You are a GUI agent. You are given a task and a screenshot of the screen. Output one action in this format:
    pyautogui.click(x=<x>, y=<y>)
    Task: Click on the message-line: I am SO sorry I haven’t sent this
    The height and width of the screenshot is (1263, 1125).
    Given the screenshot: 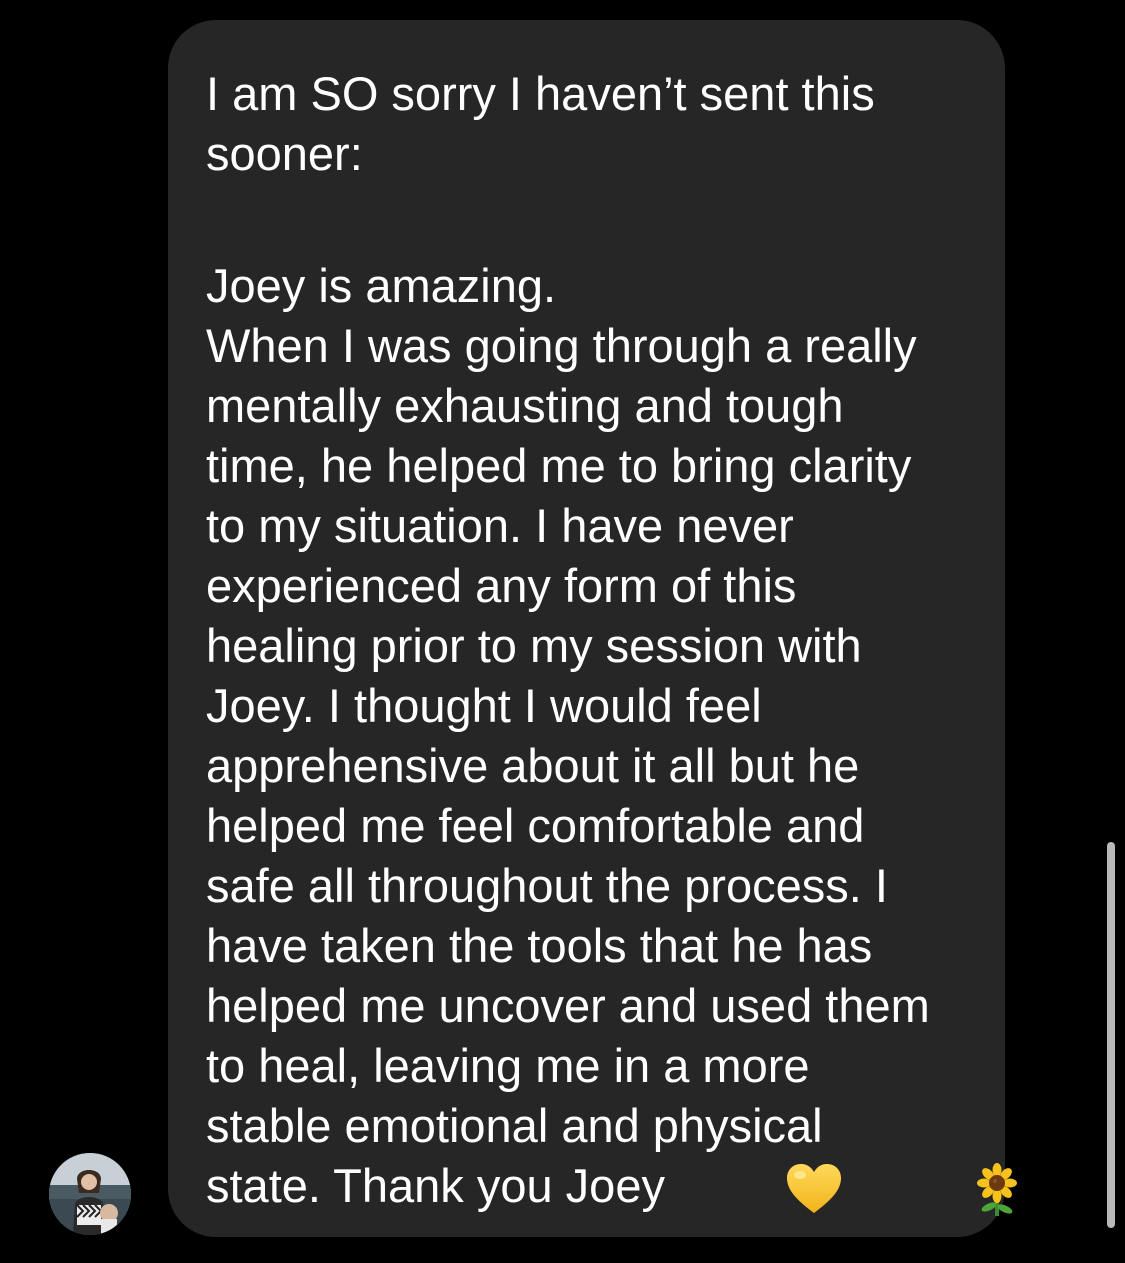 What is the action you would take?
    pyautogui.click(x=540, y=93)
    